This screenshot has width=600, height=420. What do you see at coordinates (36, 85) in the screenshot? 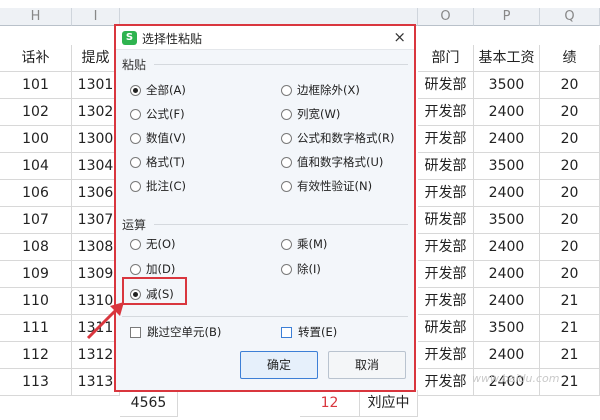
I see `cell-h: 101` at bounding box center [36, 85].